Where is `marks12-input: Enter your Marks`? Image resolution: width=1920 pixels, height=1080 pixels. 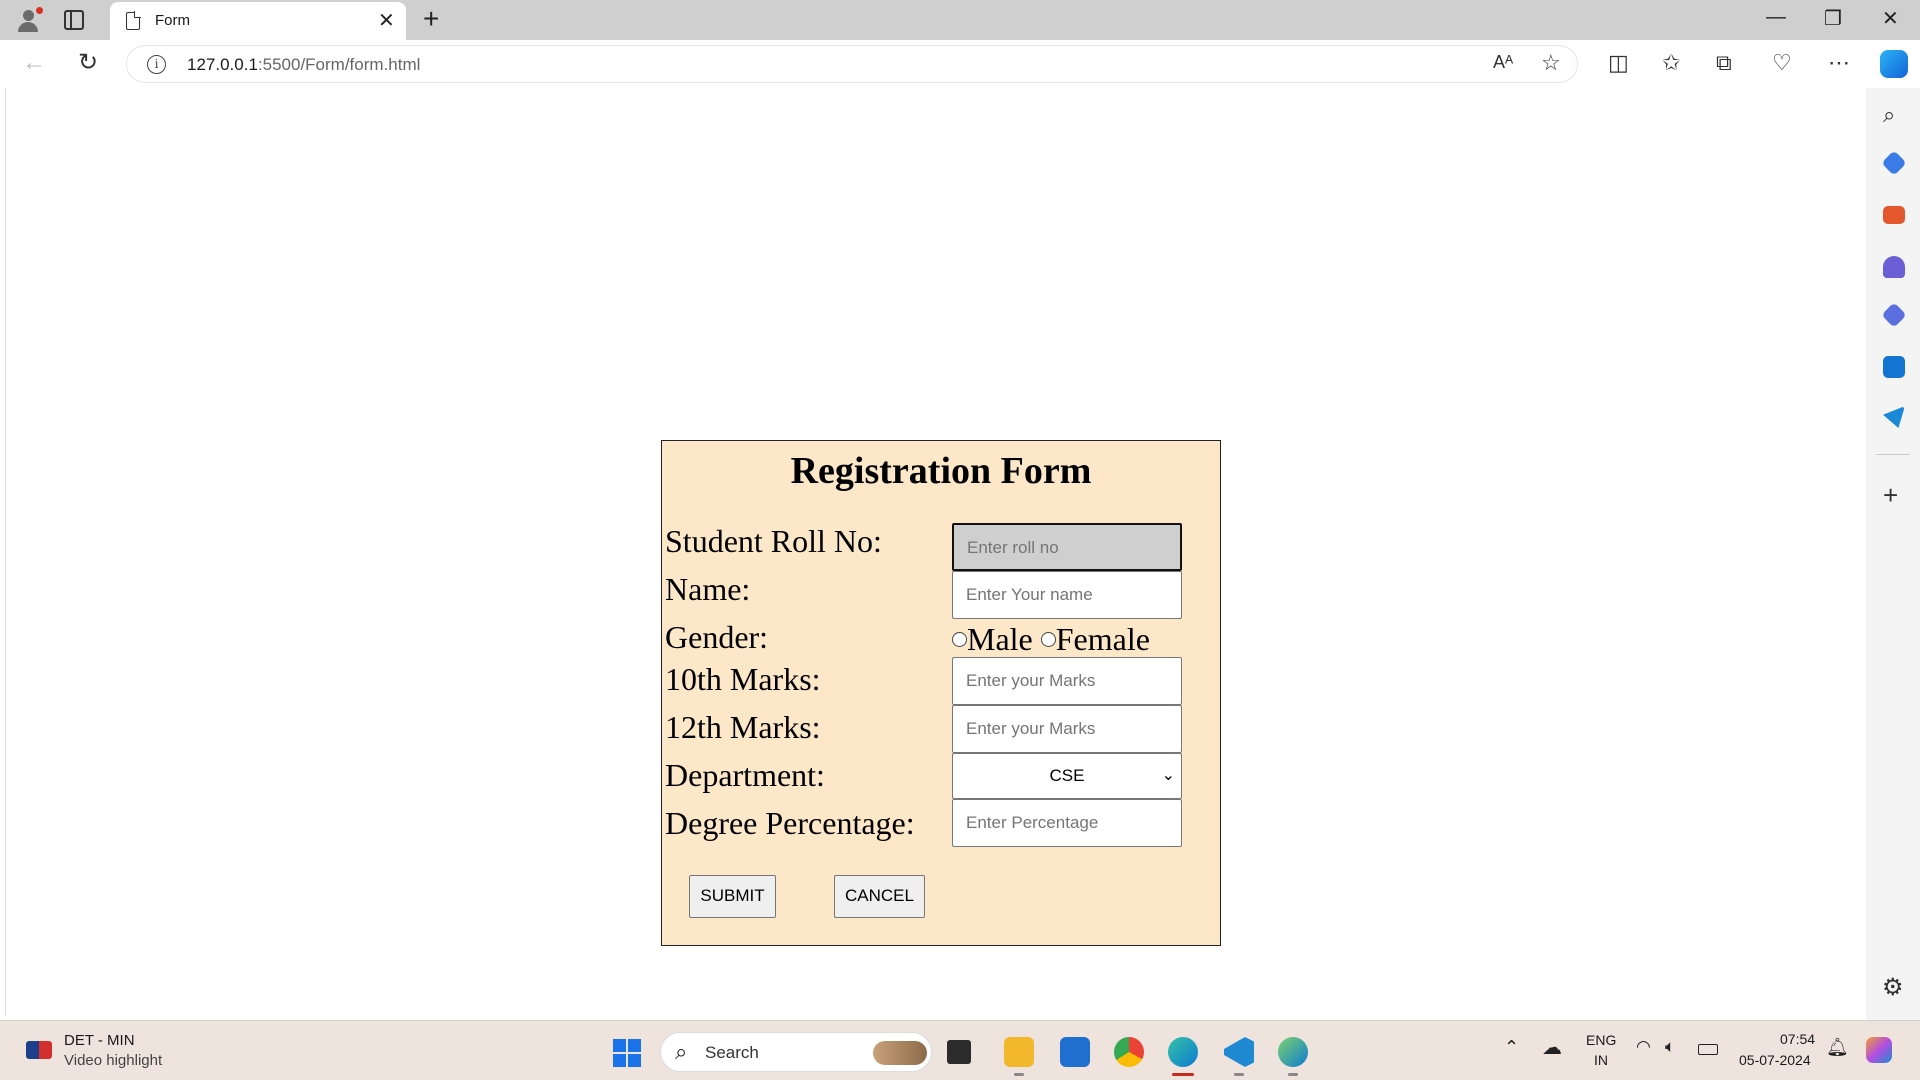
marks12-input: Enter your Marks is located at coordinates (1067, 729).